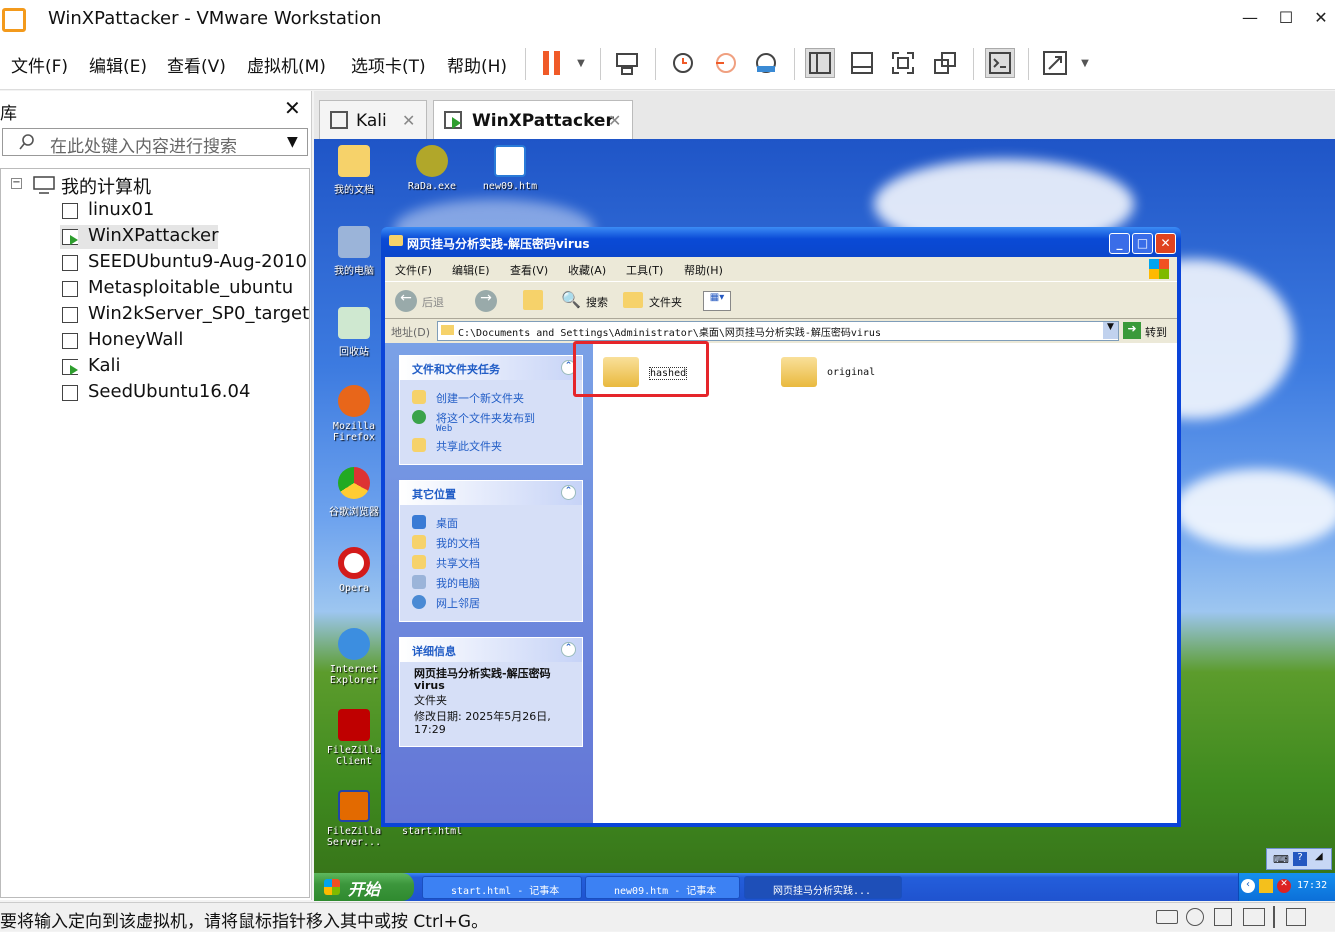 Image resolution: width=1335 pixels, height=932 pixels. Describe the element at coordinates (1274, 917) in the screenshot. I see `usb-icon` at that location.